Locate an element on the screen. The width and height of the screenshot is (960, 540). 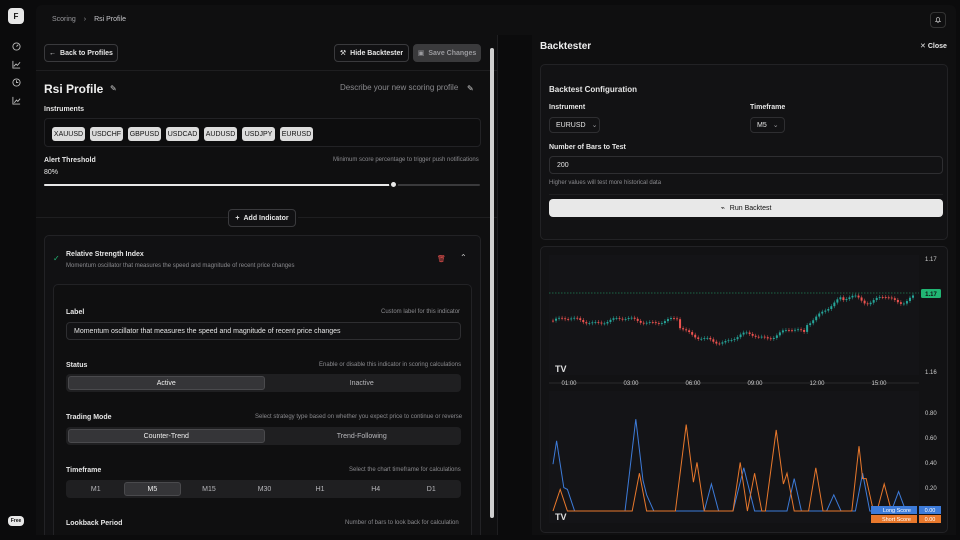
add-indicator-button: + Add Indicator is located at coordinates (262, 218).